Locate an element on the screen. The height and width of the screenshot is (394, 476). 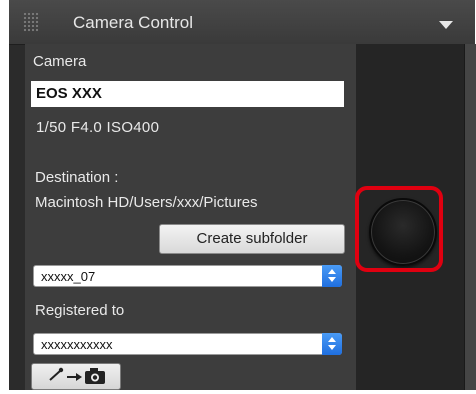
folder-select-stepper-icon is located at coordinates (332, 276).